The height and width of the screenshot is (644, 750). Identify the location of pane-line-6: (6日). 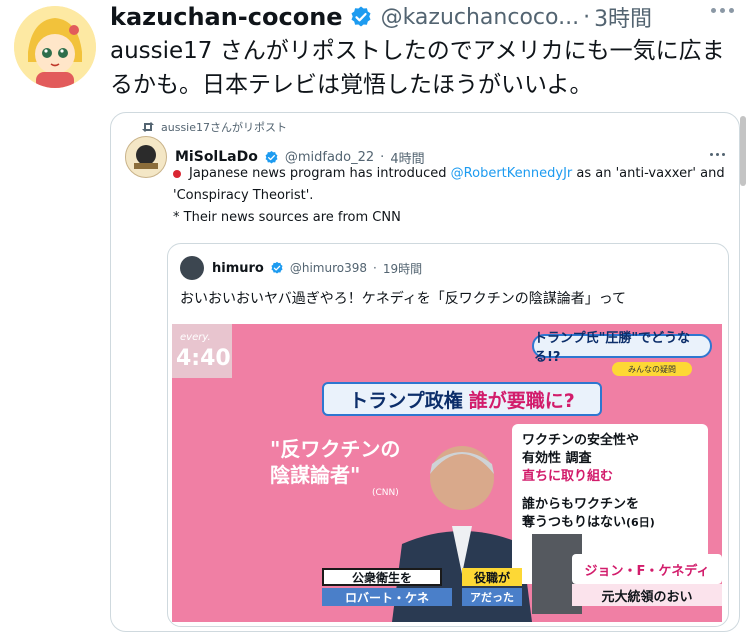
(640, 522).